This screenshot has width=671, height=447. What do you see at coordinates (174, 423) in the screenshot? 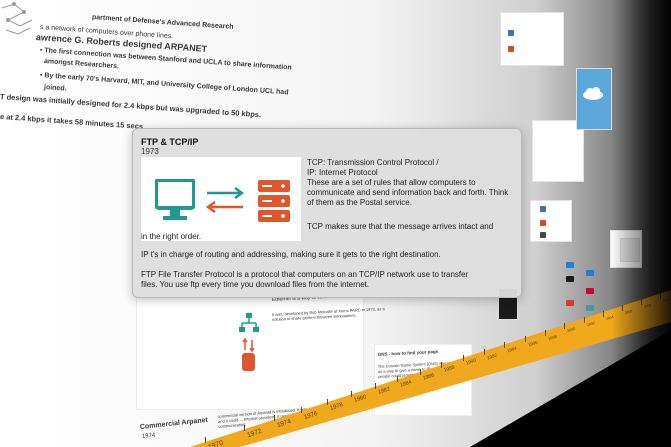
I see `commercial-title: Commercial Arpanet` at bounding box center [174, 423].